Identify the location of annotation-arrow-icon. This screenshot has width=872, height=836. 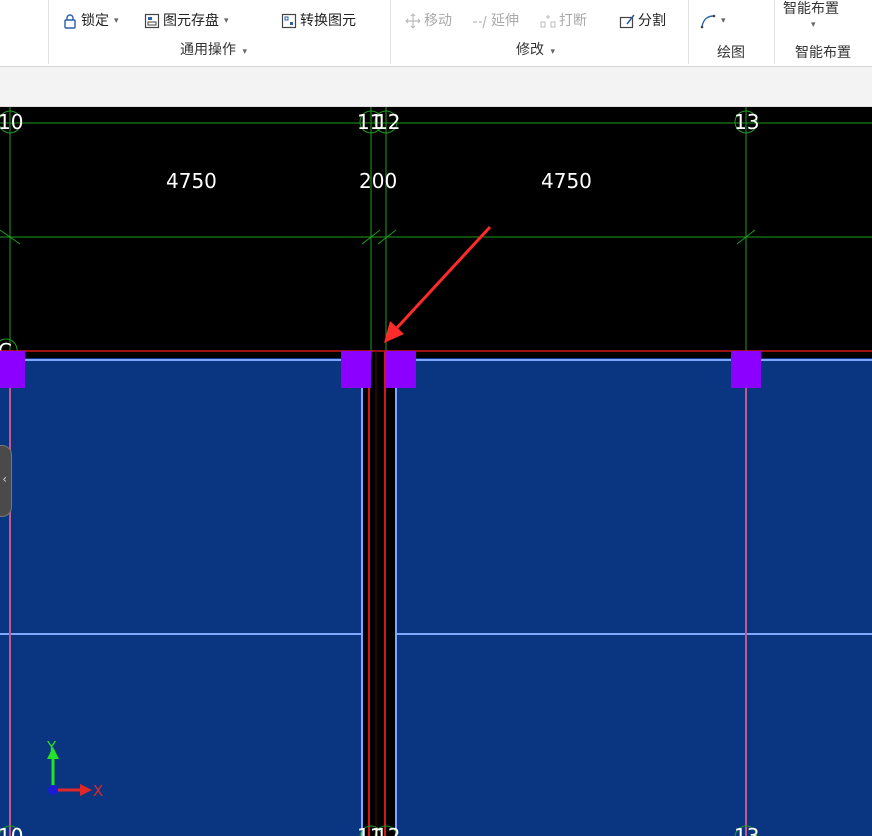
(438, 284).